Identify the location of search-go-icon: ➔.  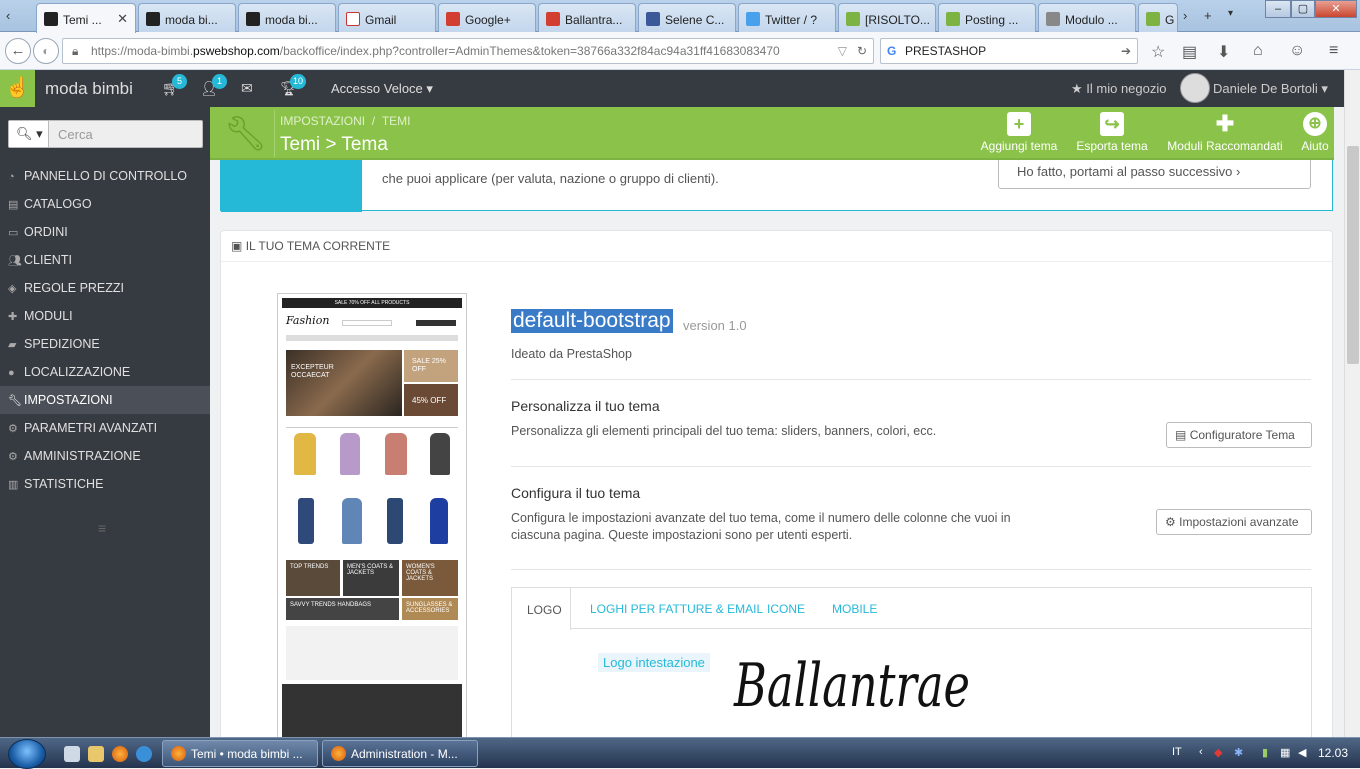
(1126, 51).